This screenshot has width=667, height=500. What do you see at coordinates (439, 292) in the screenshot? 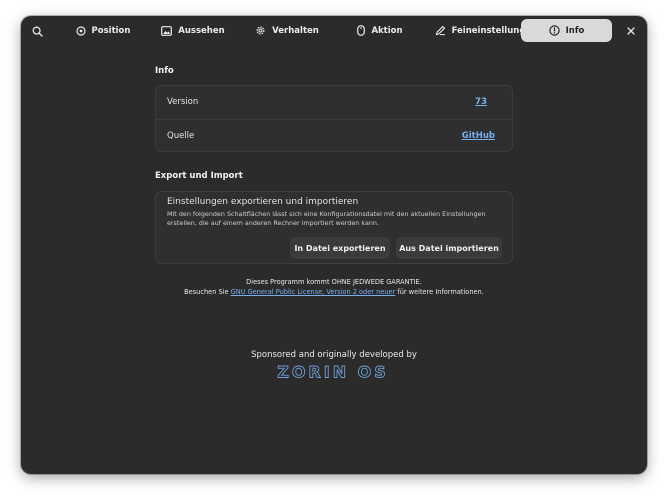
I see `license-suffix: für weitere Informationen.` at bounding box center [439, 292].